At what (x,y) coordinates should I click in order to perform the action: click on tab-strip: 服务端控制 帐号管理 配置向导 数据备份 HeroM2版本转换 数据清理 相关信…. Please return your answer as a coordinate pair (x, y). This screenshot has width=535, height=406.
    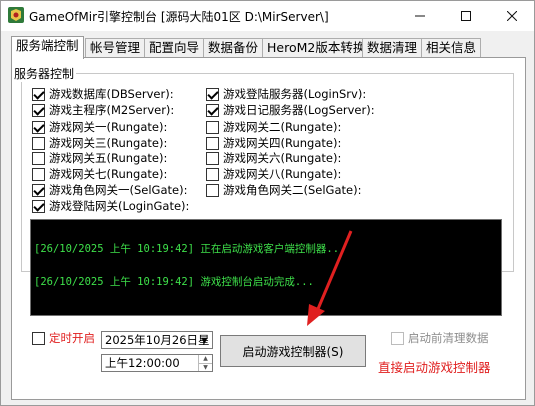
    Looking at the image, I should click on (271, 47).